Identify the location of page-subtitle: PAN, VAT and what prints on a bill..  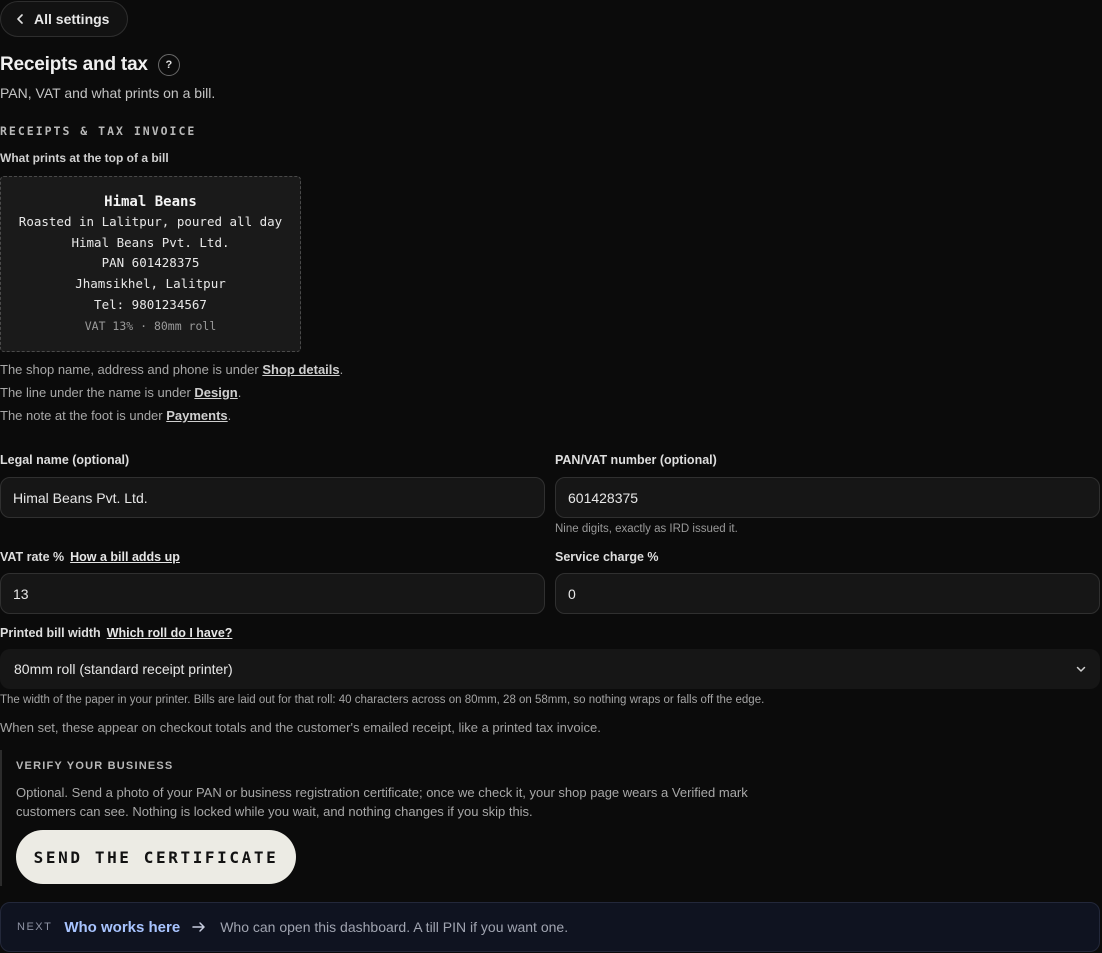
(108, 93).